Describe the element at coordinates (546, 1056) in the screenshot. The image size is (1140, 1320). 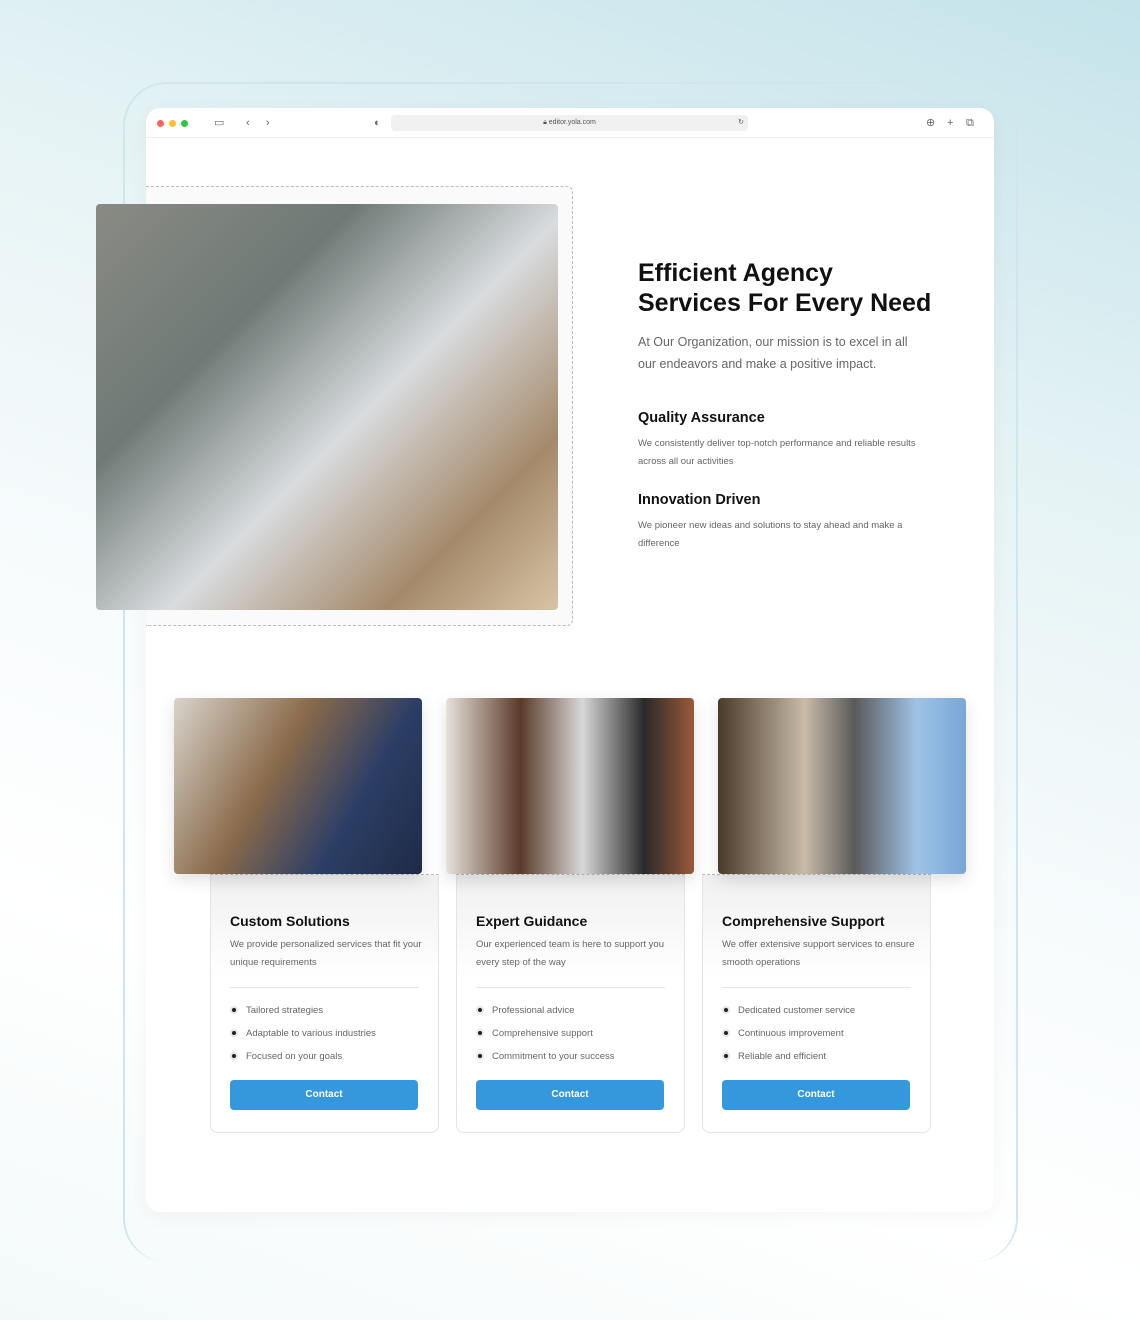
I see `list-item: Commitment to your success` at that location.